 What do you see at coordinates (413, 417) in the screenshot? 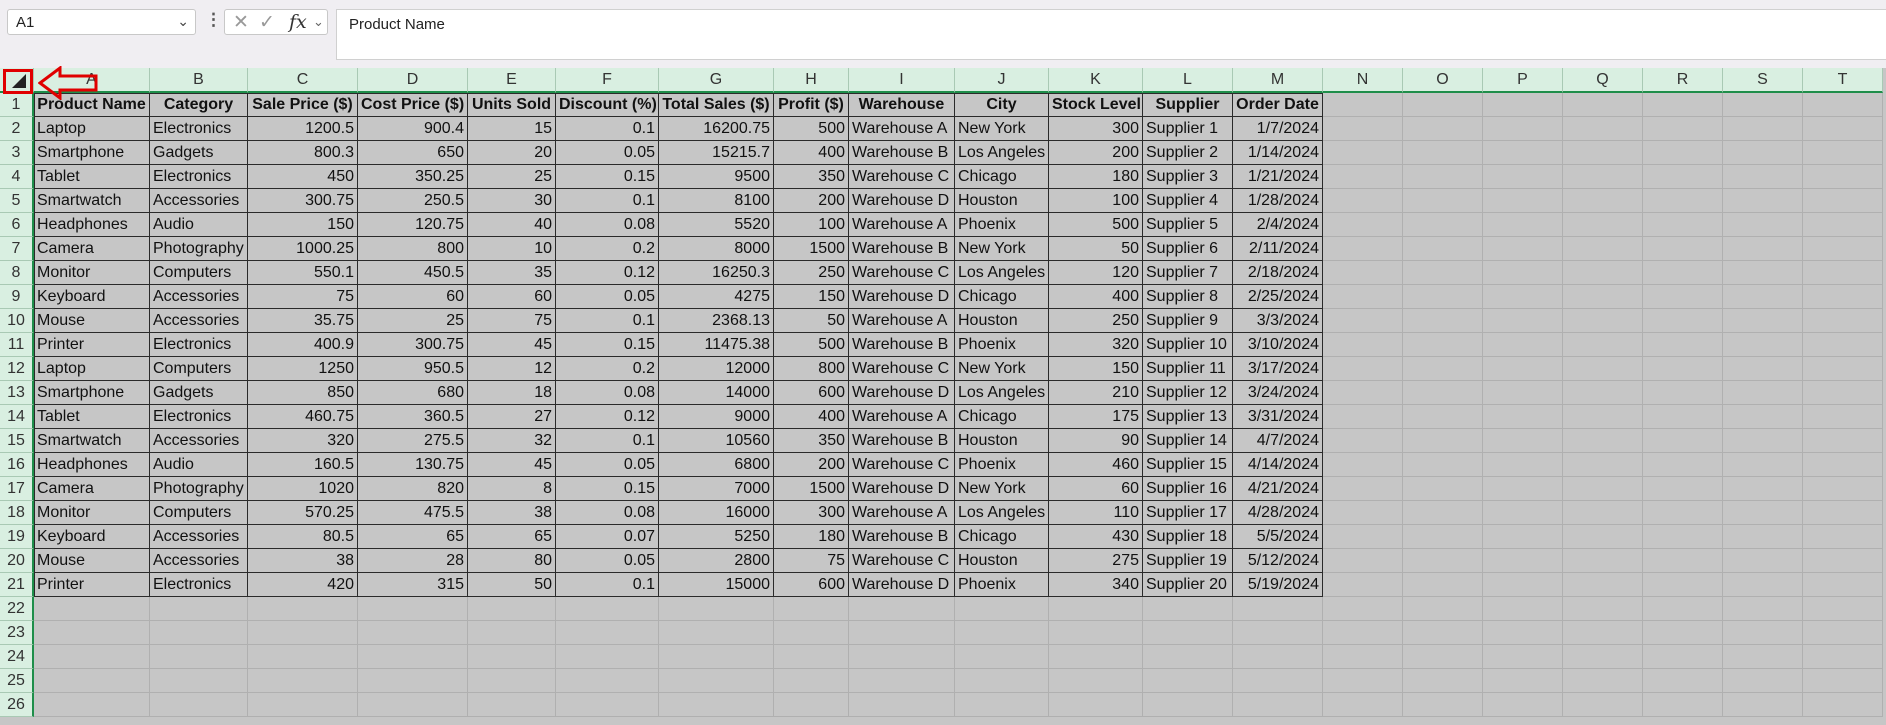
I see `table-cell: 360.5` at bounding box center [413, 417].